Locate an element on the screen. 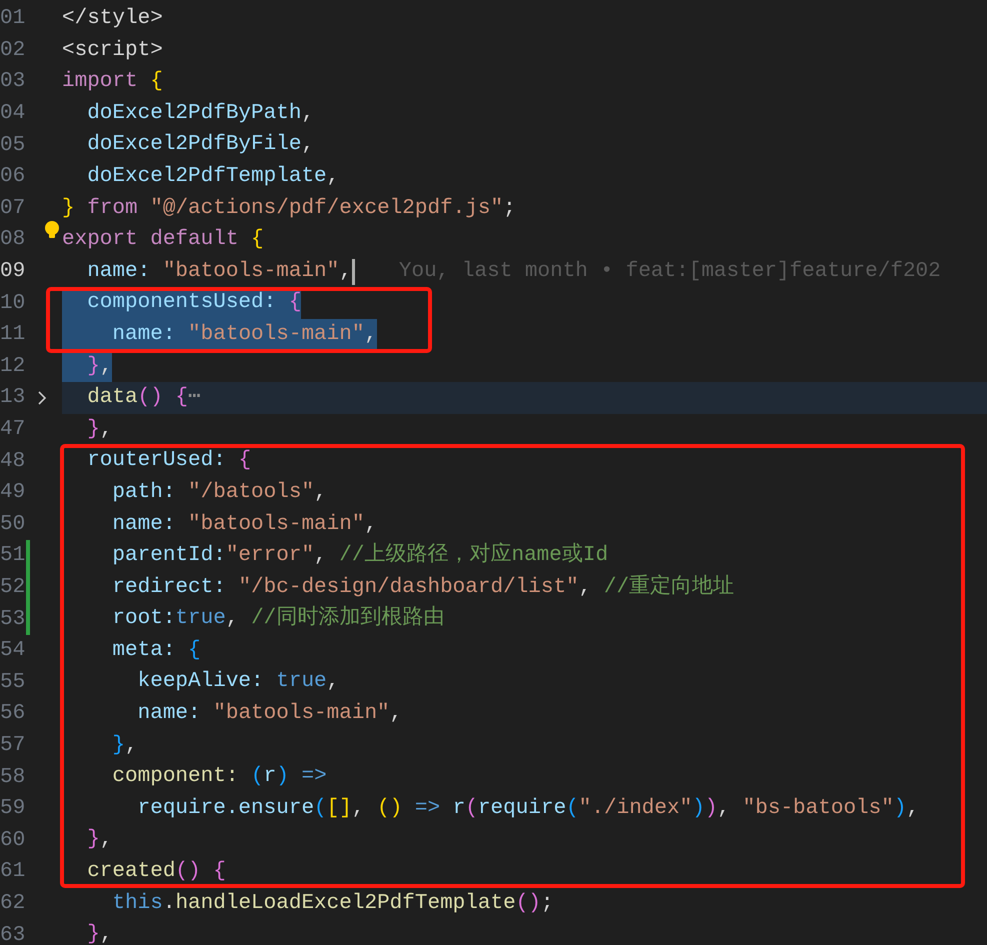 Image resolution: width=987 pixels, height=945 pixels. code-line: this.handleLoadExcel2PdfTemplate(); is located at coordinates (332, 903).